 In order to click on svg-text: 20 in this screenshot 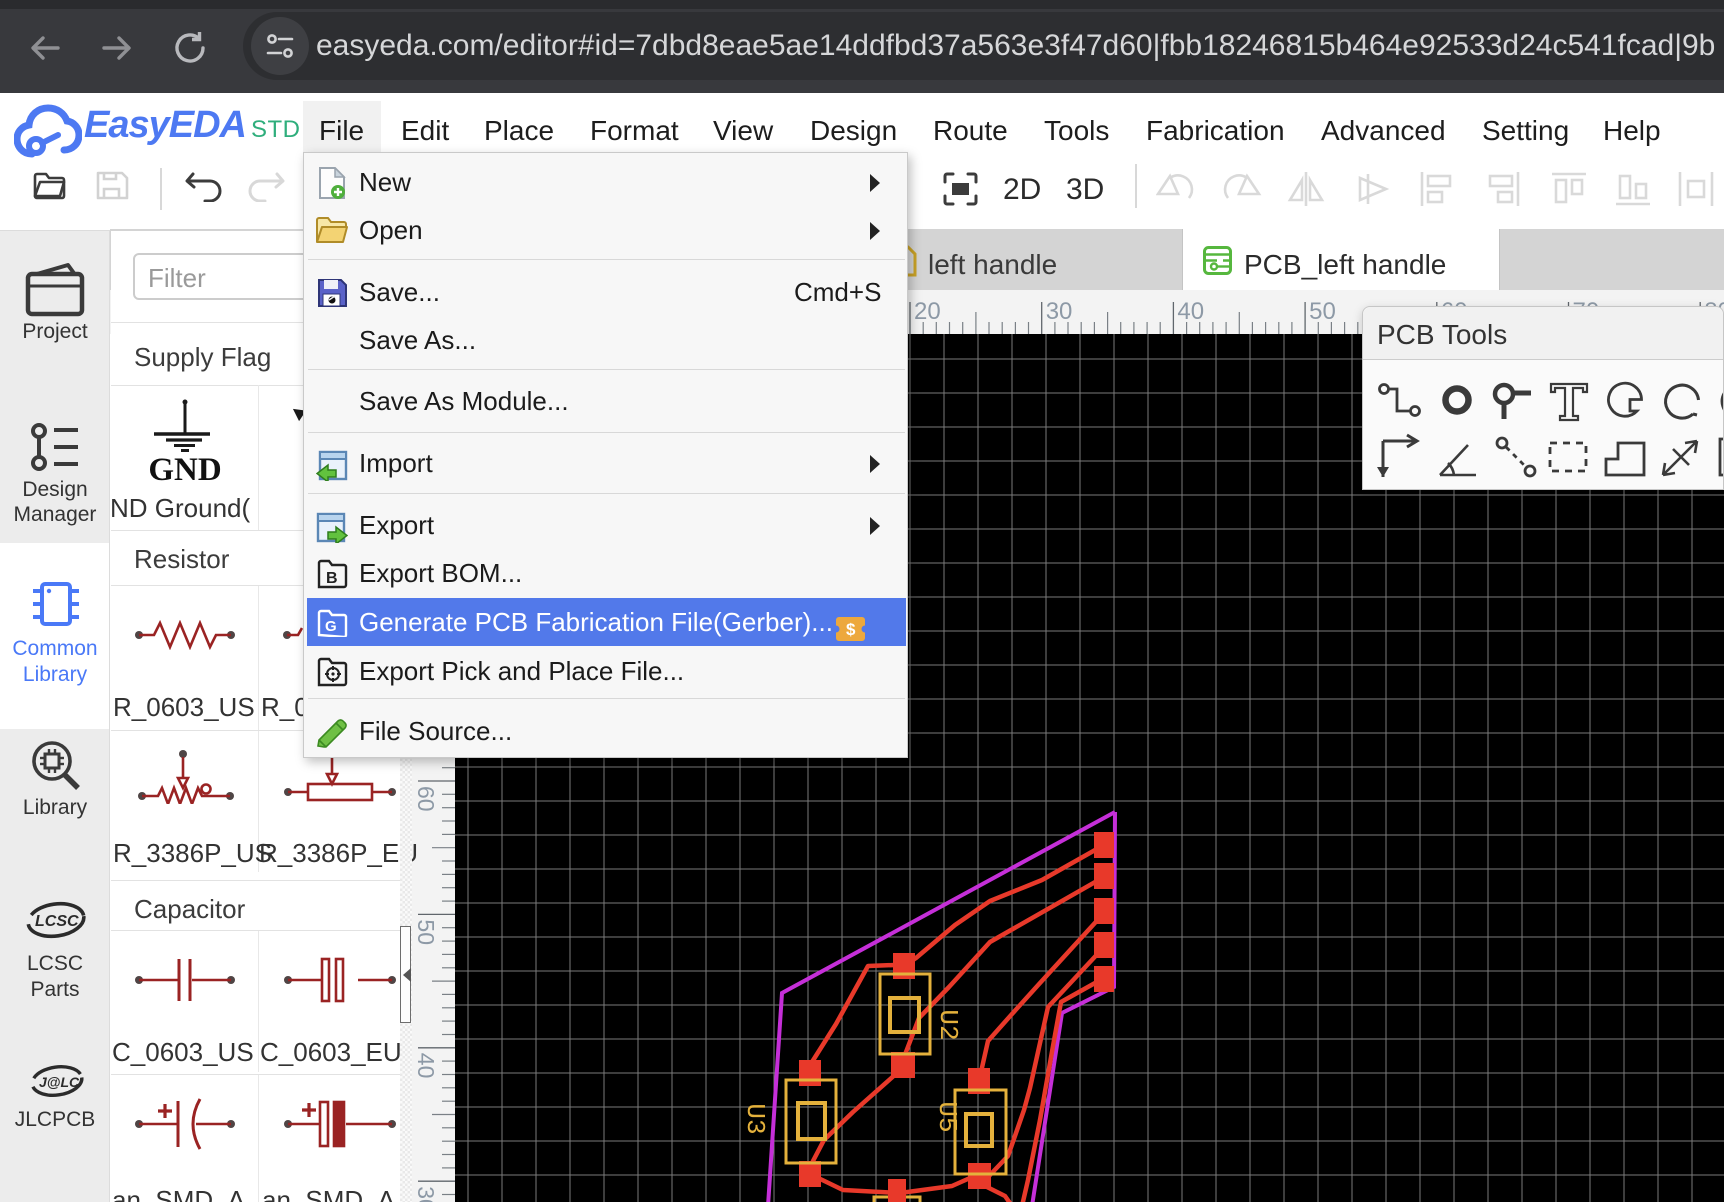, I will do `click(927, 311)`.